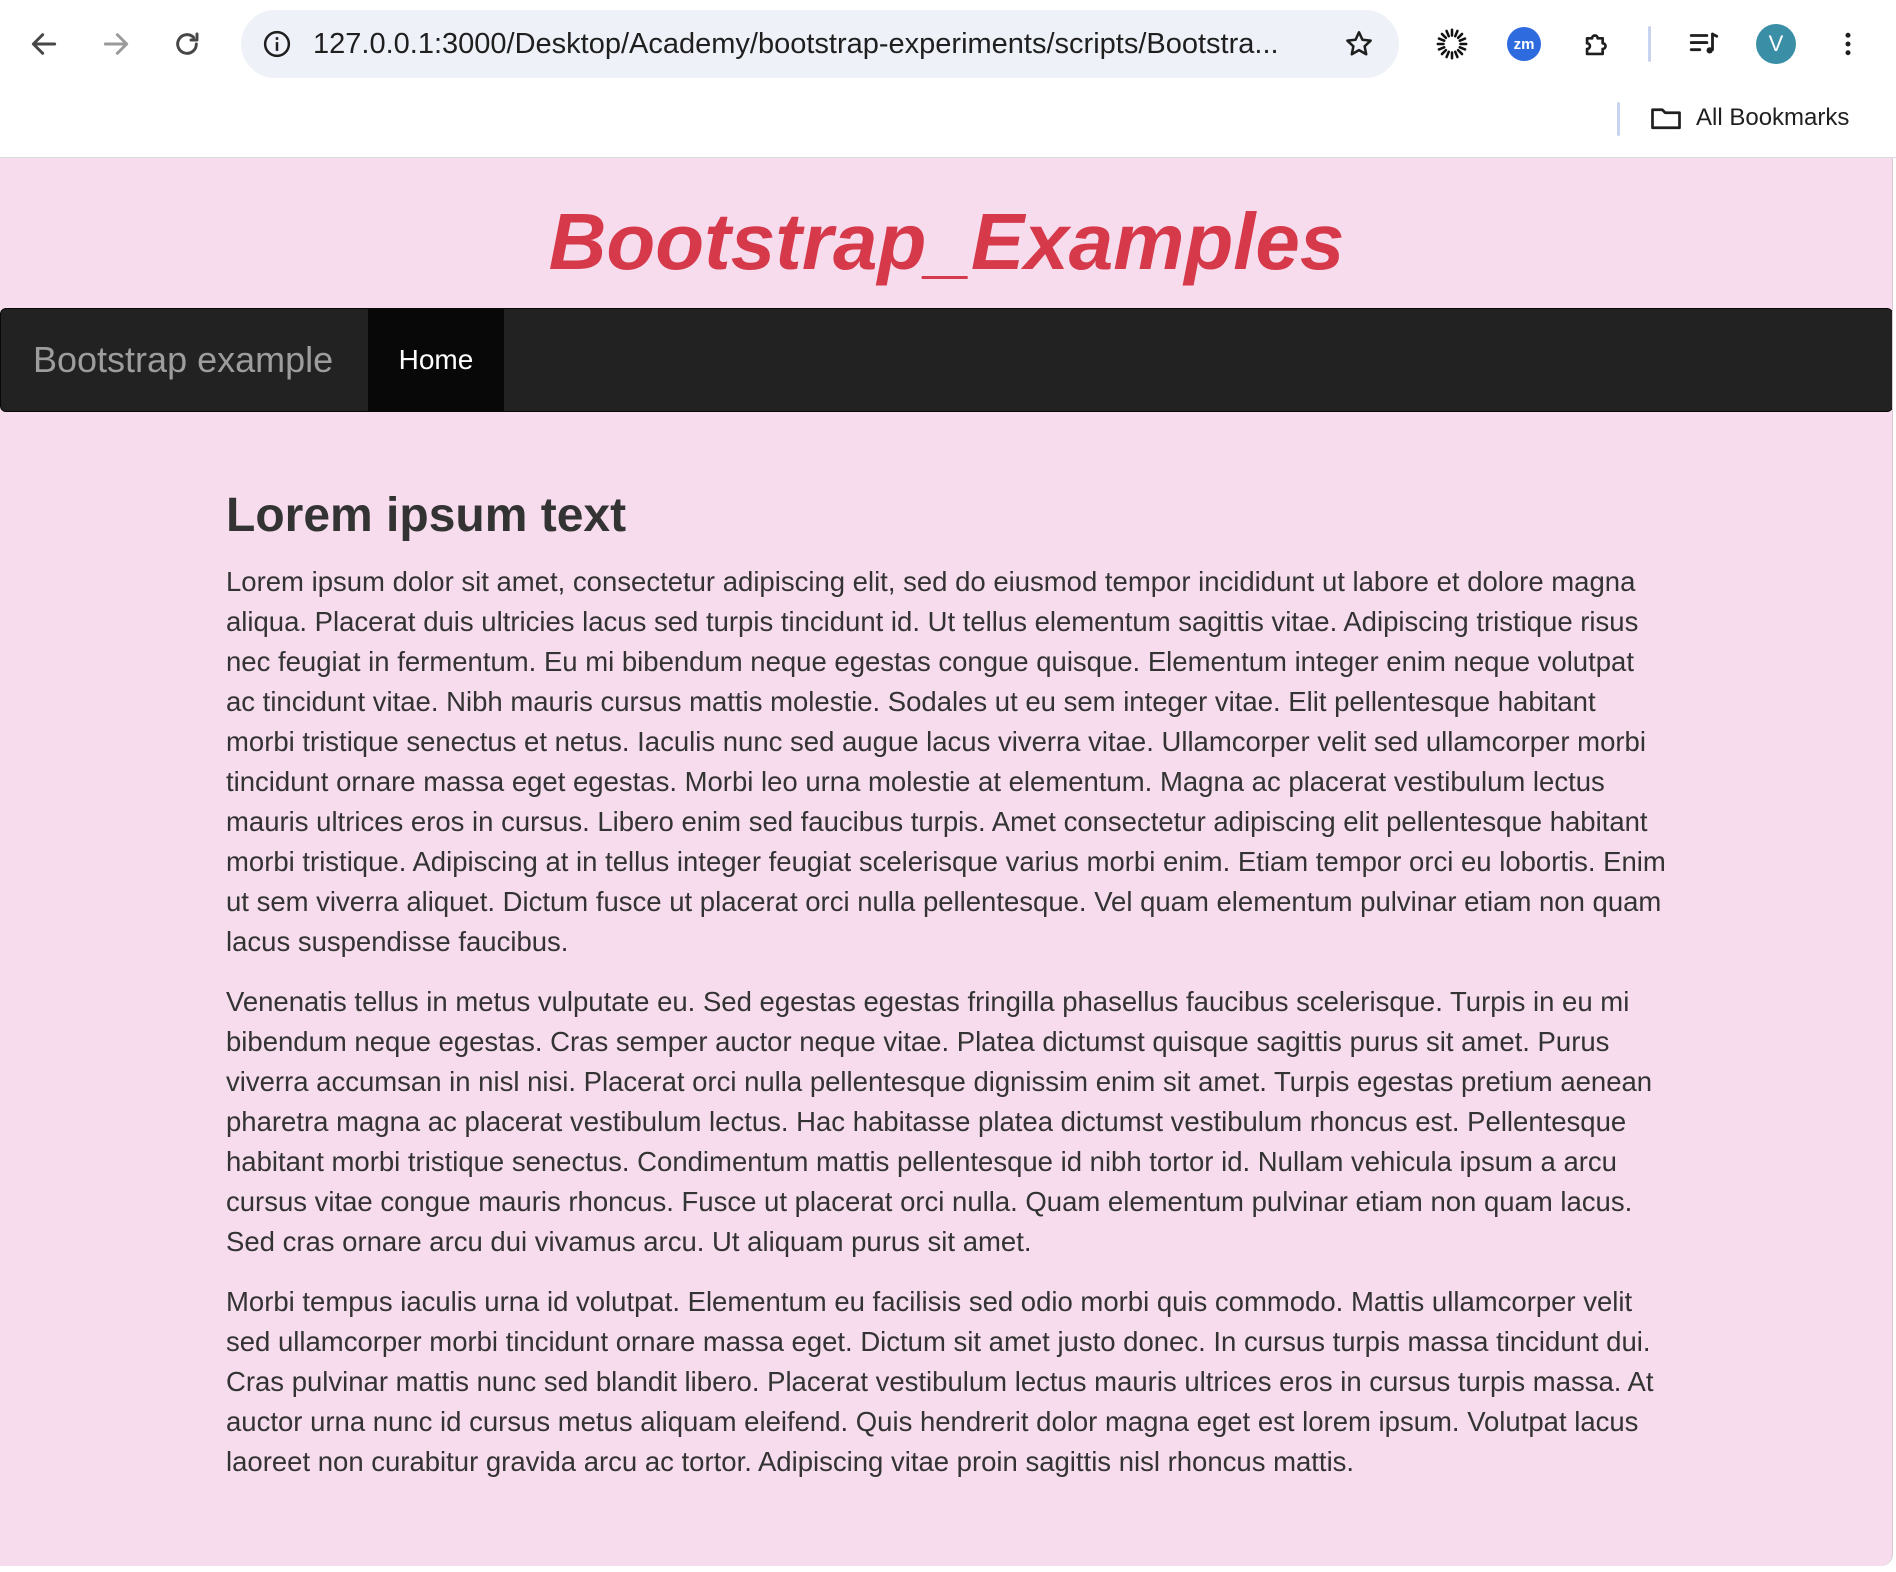 This screenshot has width=1896, height=1572. What do you see at coordinates (1773, 117) in the screenshot?
I see `all-bookmarks-label: All Bookmarks` at bounding box center [1773, 117].